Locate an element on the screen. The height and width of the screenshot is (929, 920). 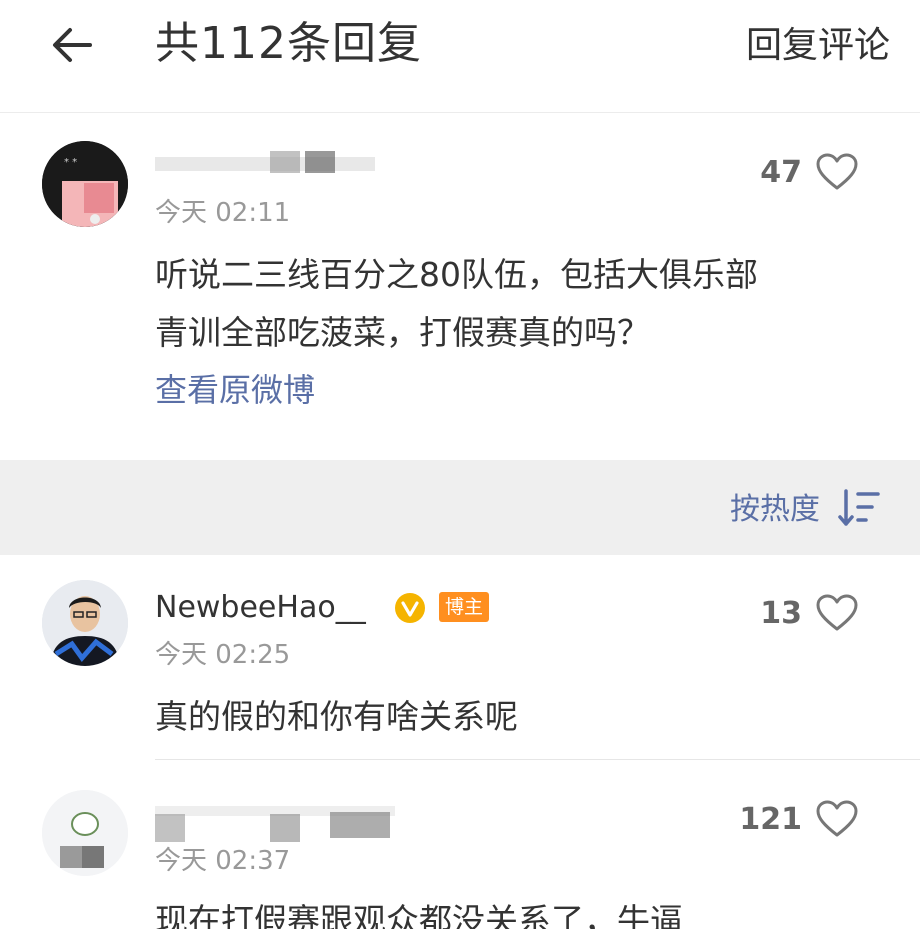
view-original-link: 查看原微博 is located at coordinates (235, 390).